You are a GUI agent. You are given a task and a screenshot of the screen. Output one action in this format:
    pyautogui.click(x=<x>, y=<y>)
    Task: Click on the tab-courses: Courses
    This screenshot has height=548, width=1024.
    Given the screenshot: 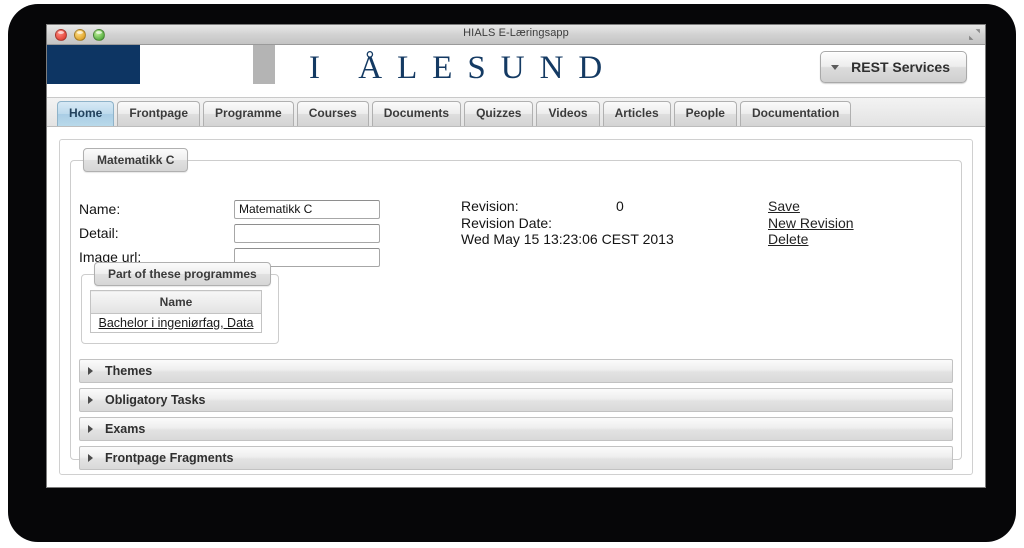 What is the action you would take?
    pyautogui.click(x=332, y=113)
    